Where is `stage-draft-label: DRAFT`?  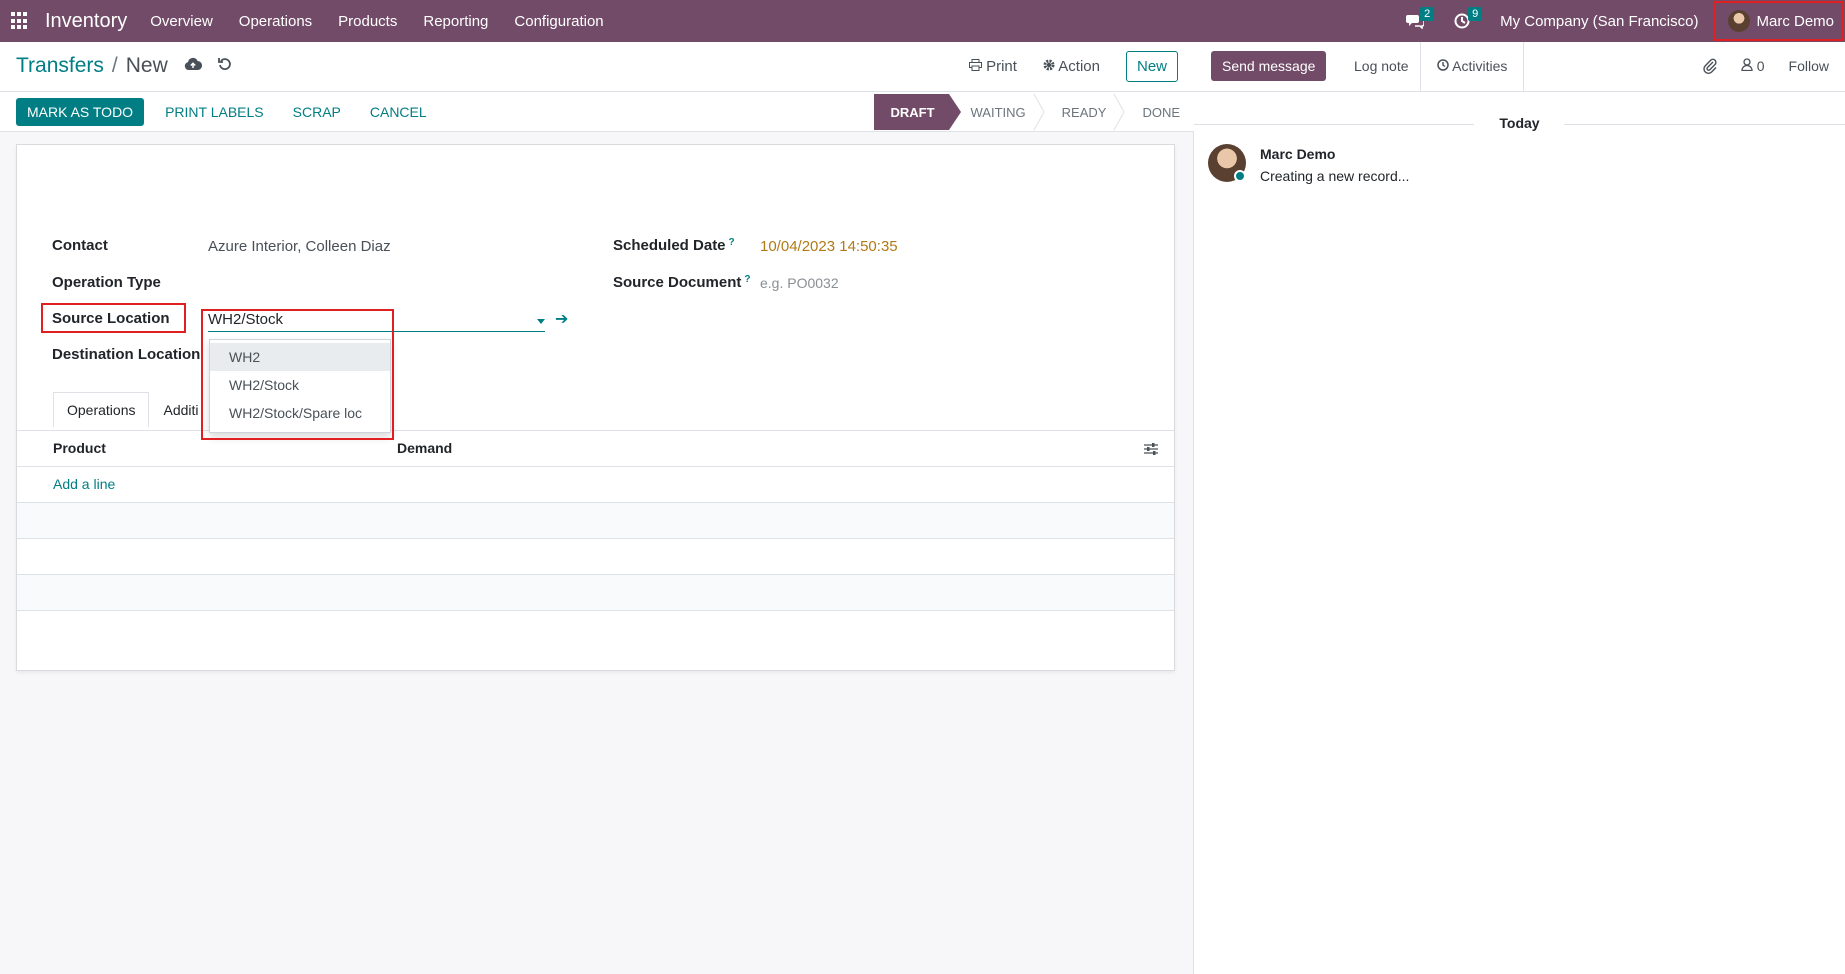
stage-draft-label: DRAFT is located at coordinates (912, 112).